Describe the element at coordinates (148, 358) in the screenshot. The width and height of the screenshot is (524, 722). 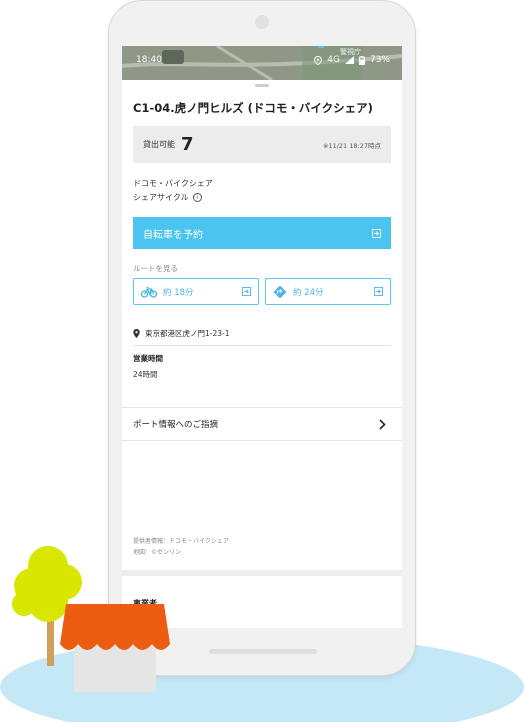
I see `opening-hours-label: 営業時間` at that location.